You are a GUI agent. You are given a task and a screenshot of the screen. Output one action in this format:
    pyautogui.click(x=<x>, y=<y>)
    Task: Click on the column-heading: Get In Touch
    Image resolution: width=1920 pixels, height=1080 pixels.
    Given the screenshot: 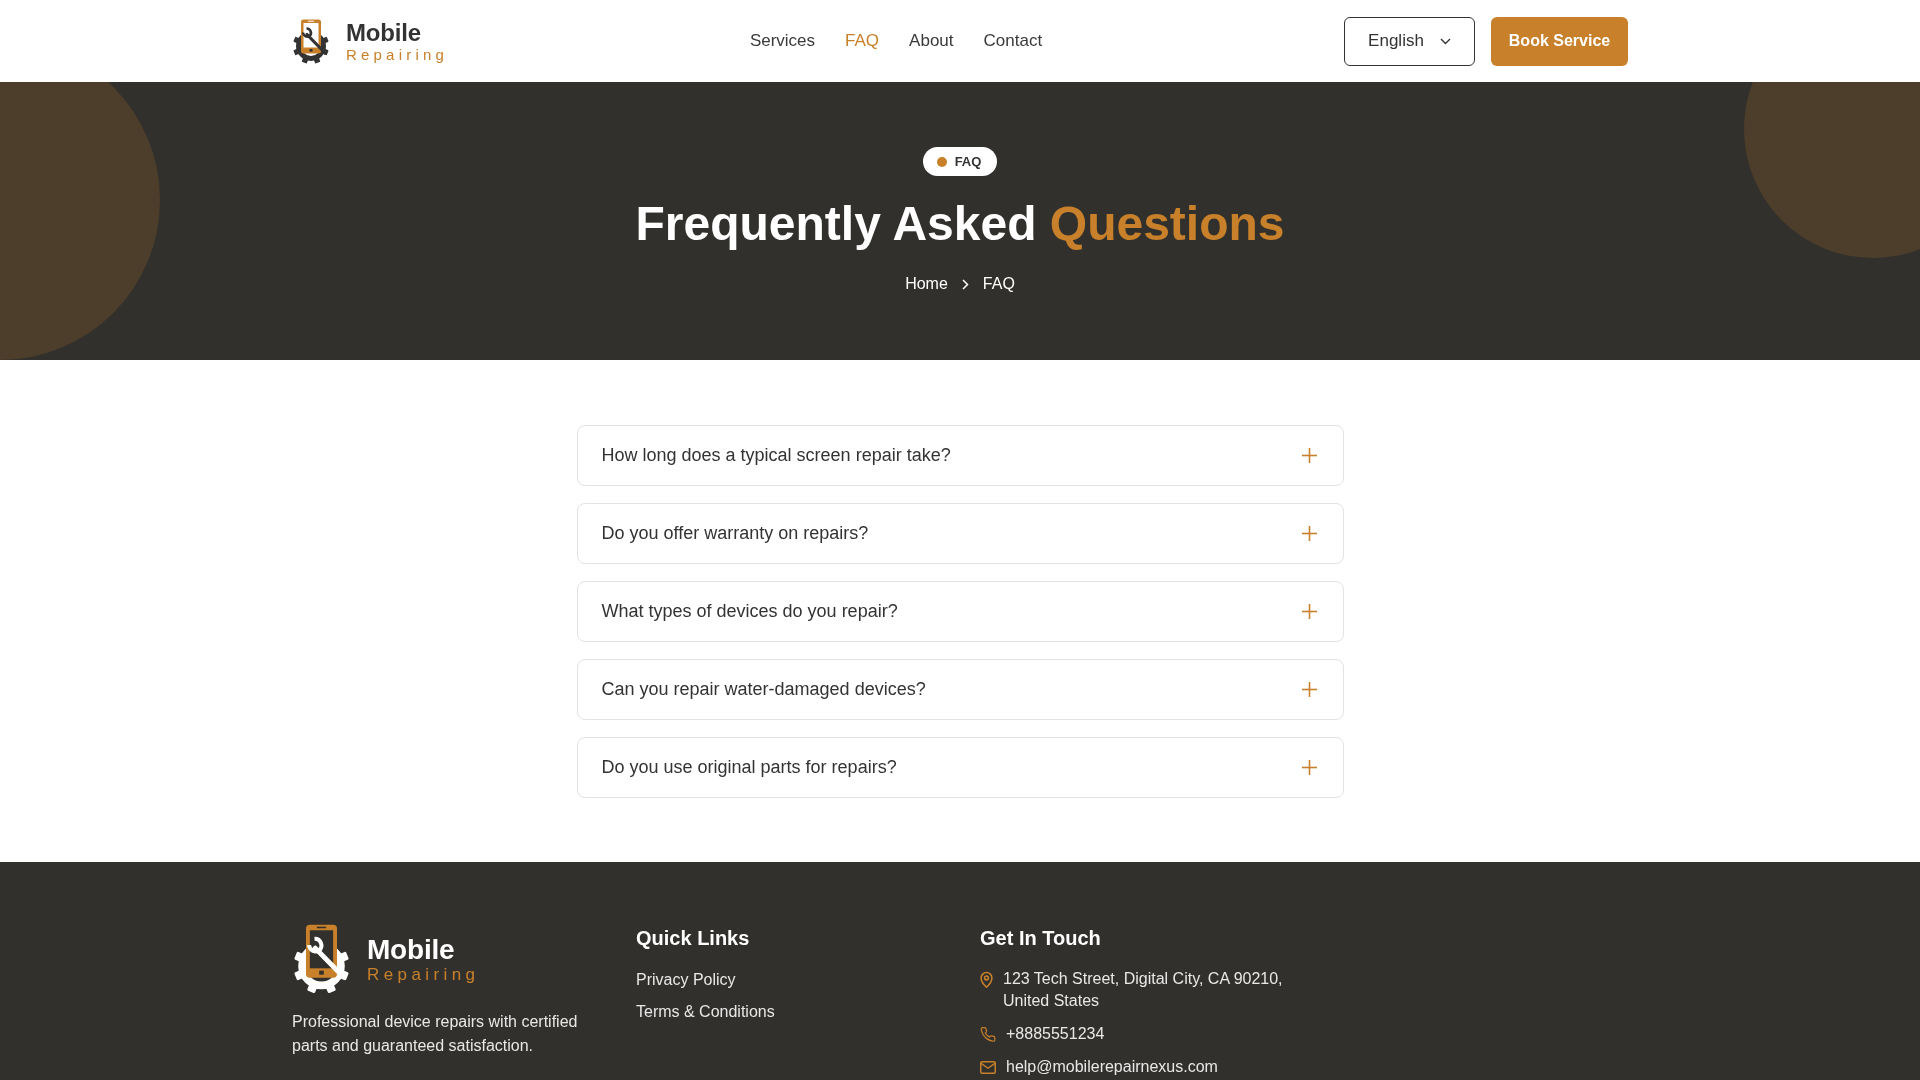 What is the action you would take?
    pyautogui.click(x=1041, y=938)
    